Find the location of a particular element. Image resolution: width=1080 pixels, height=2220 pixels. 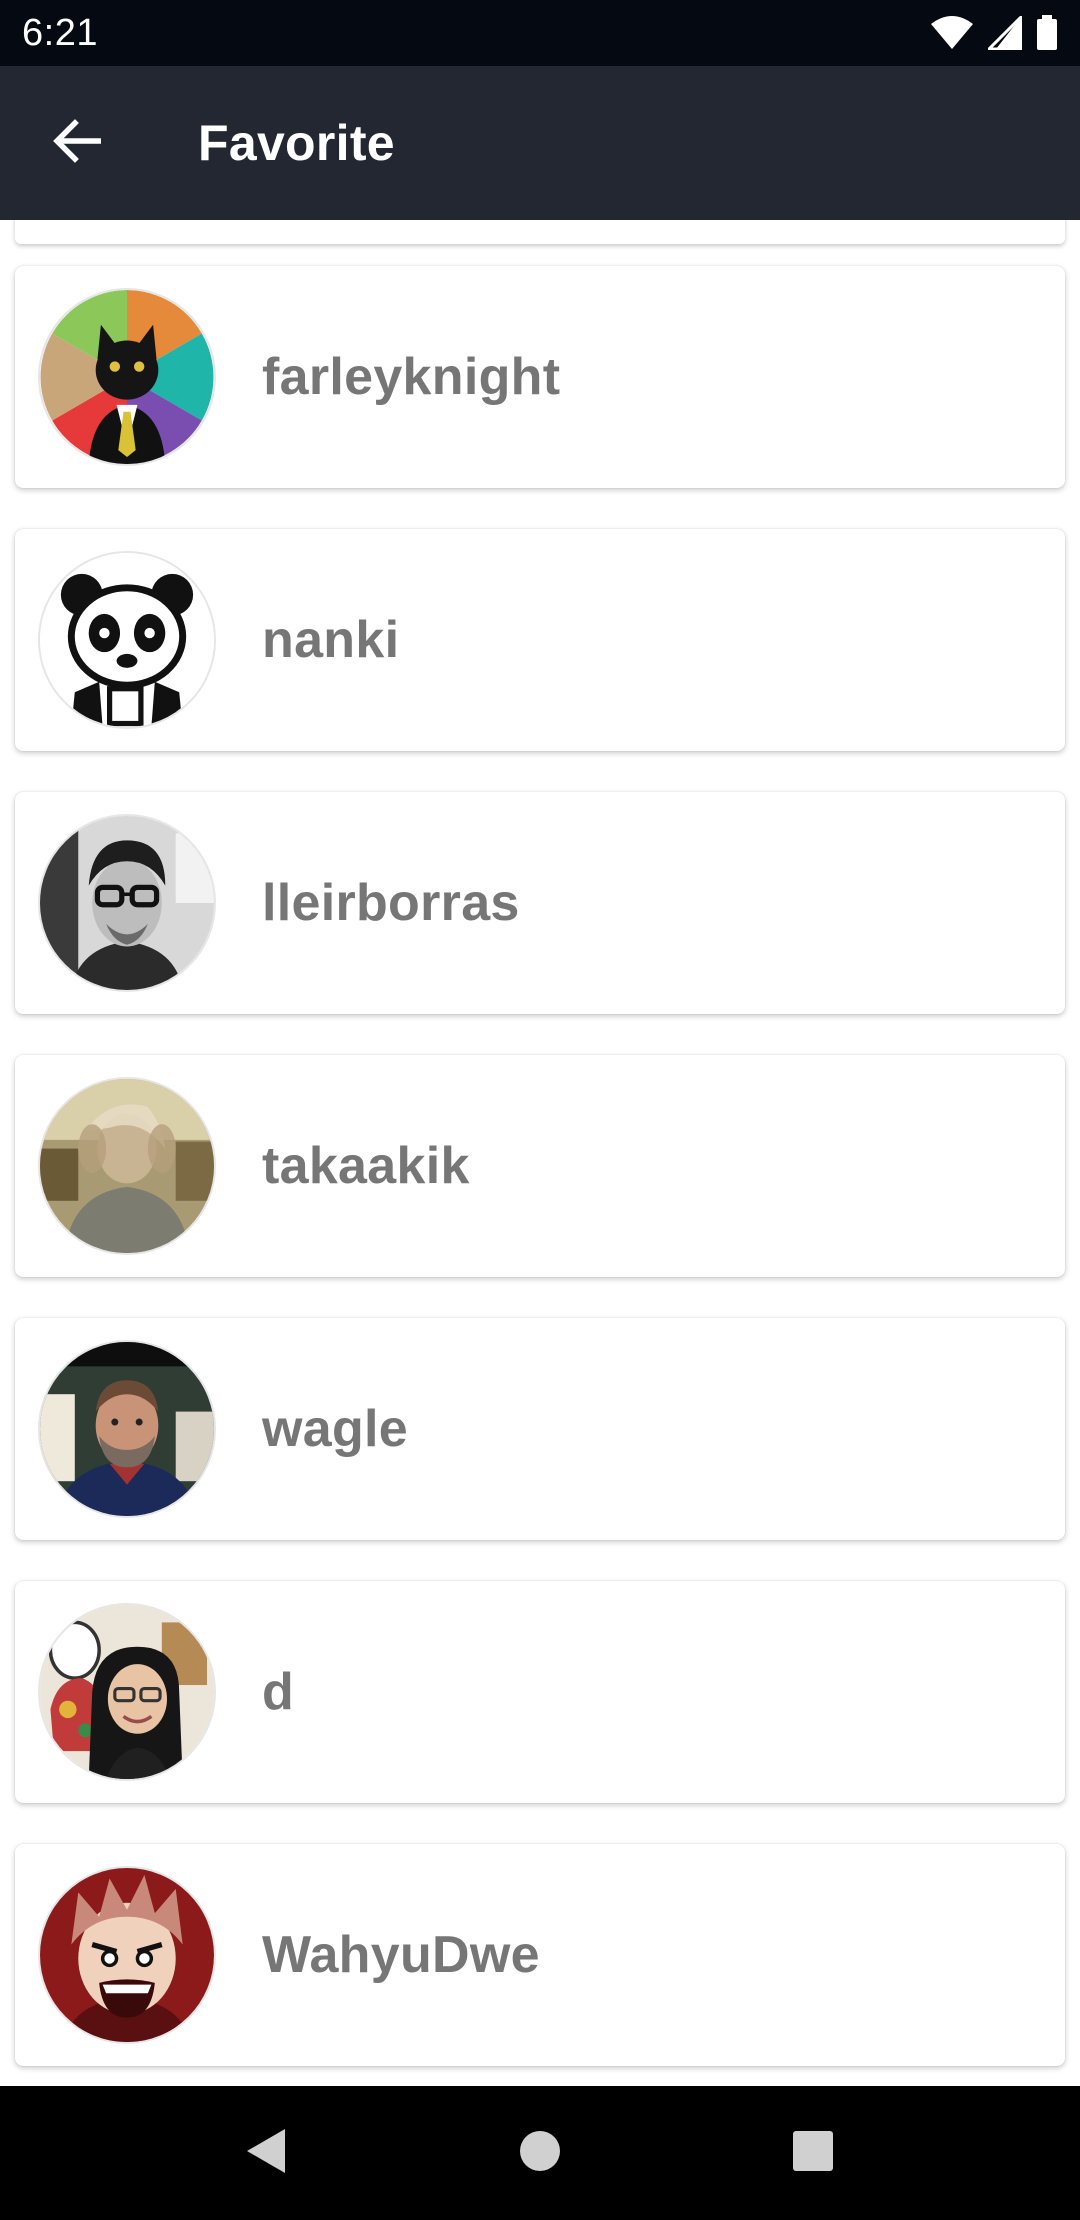

woman-glasses-avatar is located at coordinates (127, 1692).